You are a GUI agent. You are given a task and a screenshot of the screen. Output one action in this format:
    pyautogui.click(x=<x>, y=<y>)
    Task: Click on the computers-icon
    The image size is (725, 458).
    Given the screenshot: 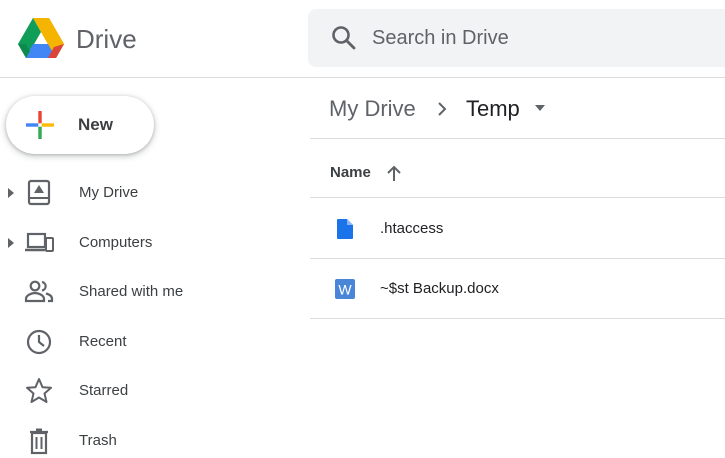 What is the action you would take?
    pyautogui.click(x=39, y=243)
    